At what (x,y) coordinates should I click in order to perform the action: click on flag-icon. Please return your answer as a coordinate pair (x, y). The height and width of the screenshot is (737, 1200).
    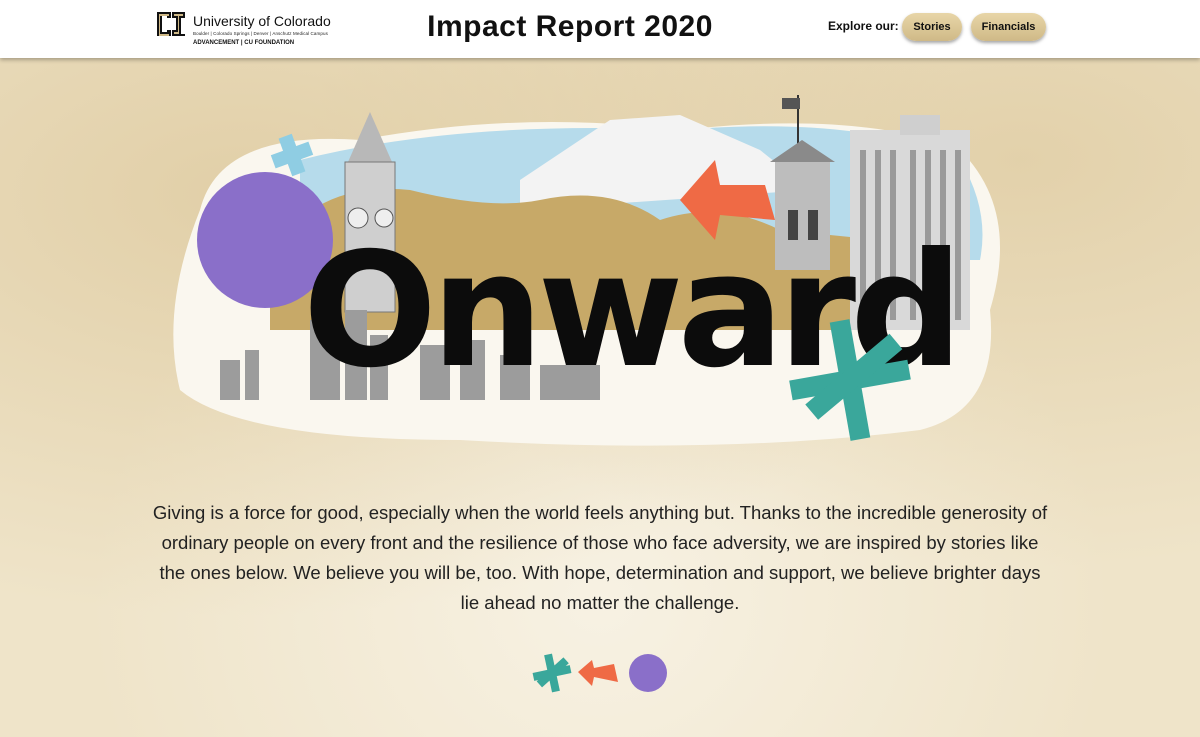
    Looking at the image, I should click on (791, 103).